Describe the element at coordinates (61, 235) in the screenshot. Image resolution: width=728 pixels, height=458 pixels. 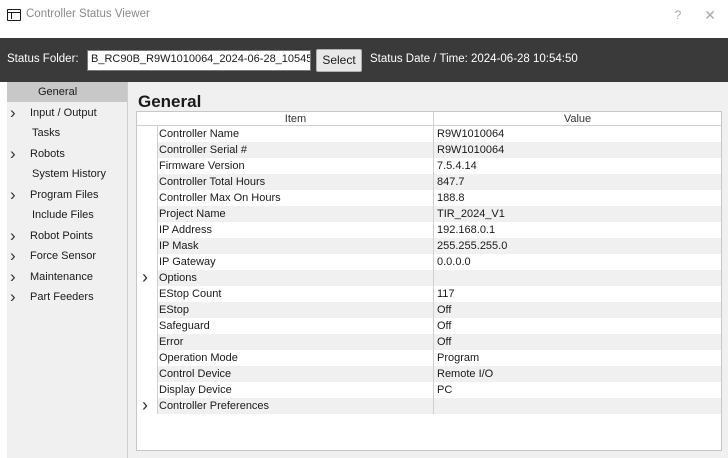
I see `sidebar-item-label: Robot Points` at that location.